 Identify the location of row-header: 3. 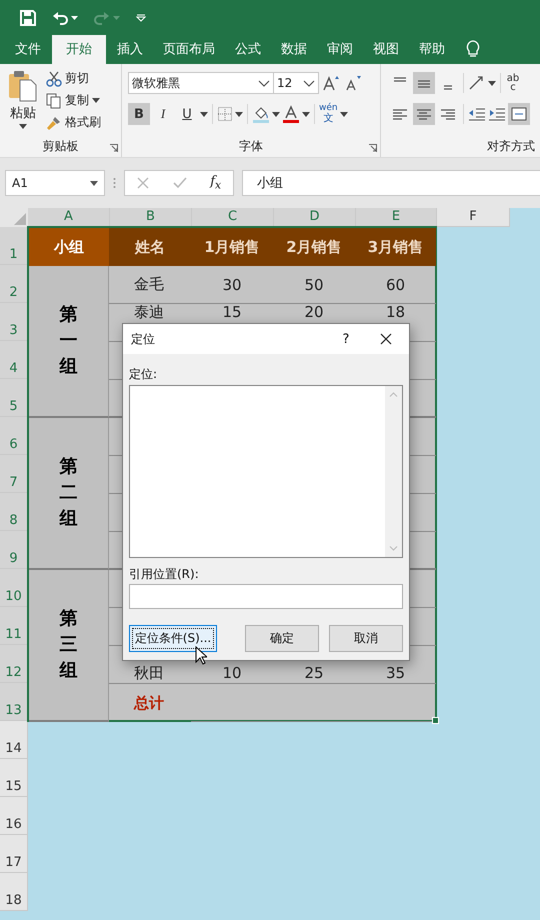
(14, 322).